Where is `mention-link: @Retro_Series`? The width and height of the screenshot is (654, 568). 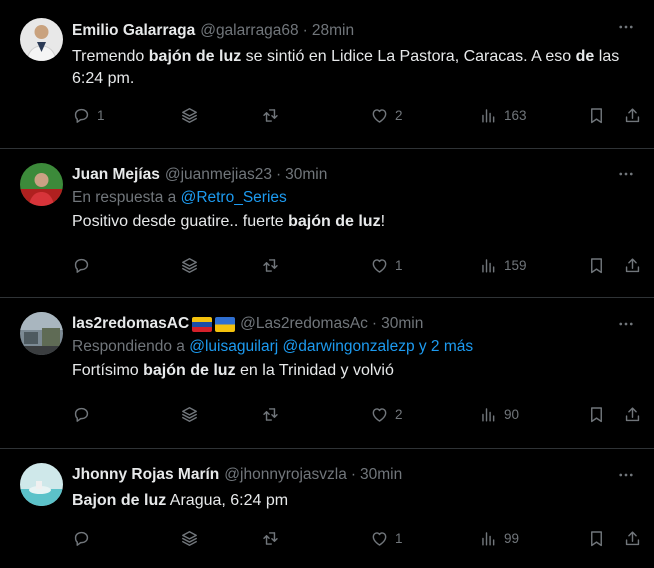 mention-link: @Retro_Series is located at coordinates (234, 197).